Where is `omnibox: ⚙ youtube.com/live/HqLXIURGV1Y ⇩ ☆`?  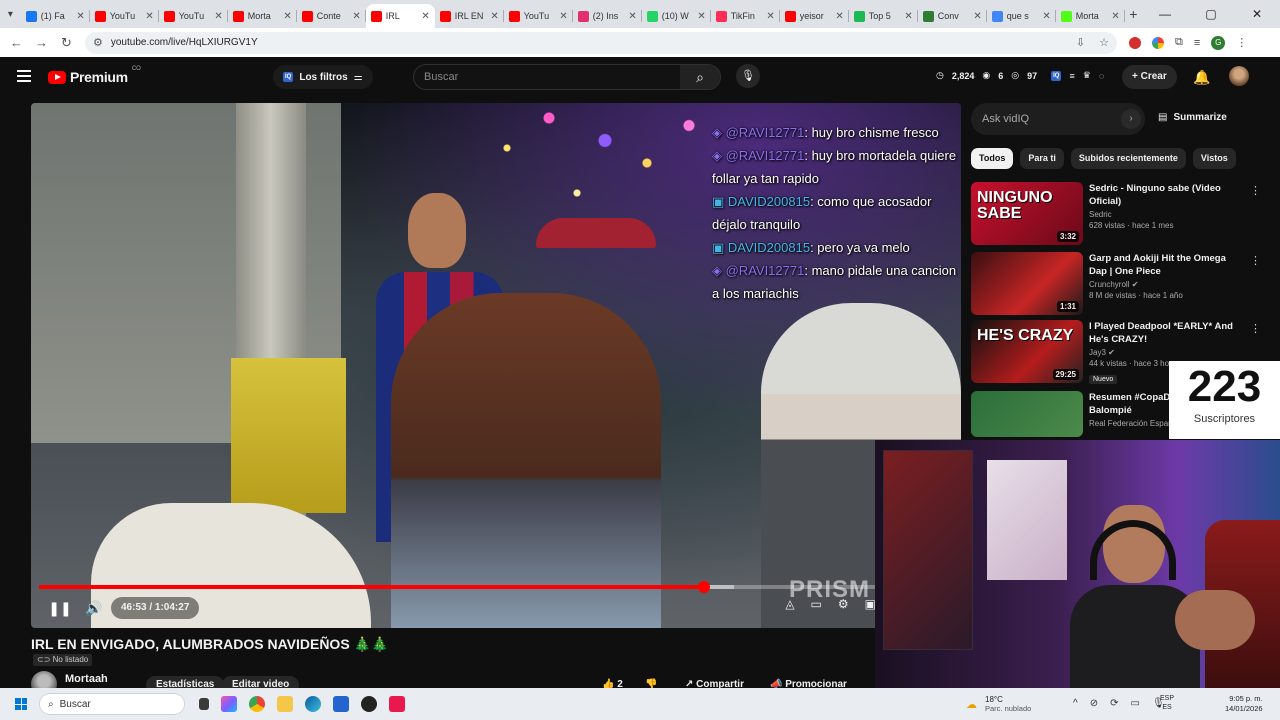 omnibox: ⚙ youtube.com/live/HqLXIURGV1Y ⇩ ☆ is located at coordinates (601, 42).